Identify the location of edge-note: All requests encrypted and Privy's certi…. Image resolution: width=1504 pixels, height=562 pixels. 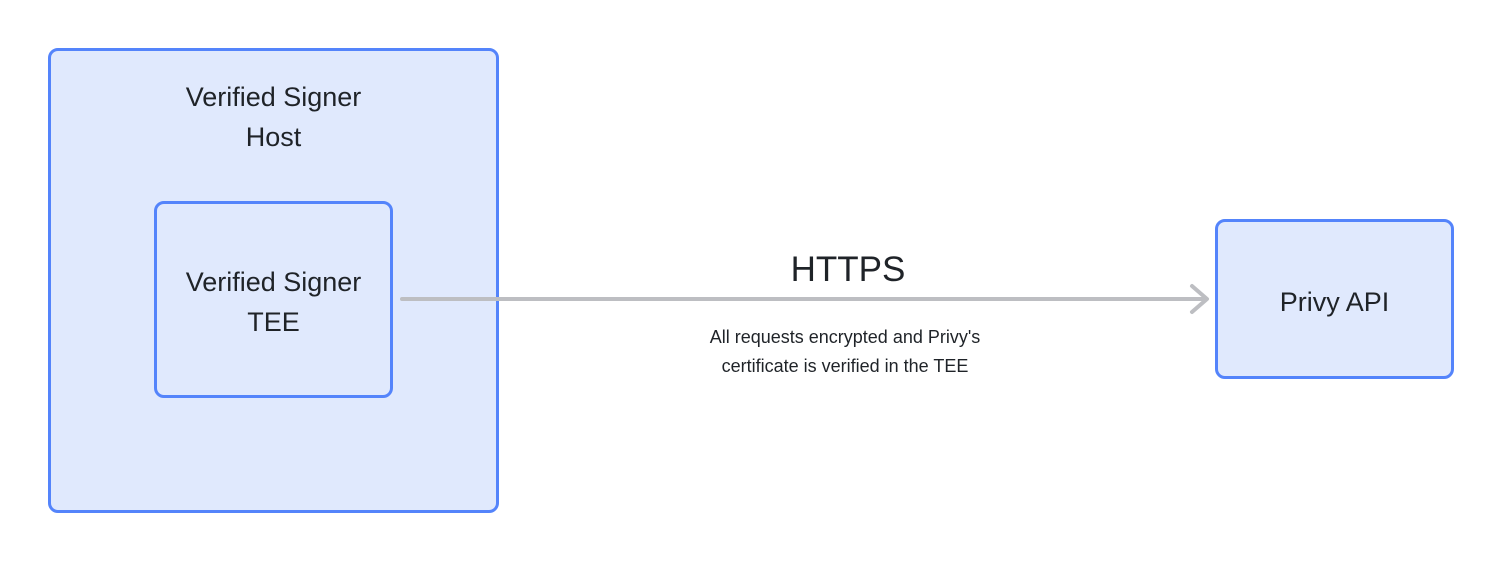
(845, 352).